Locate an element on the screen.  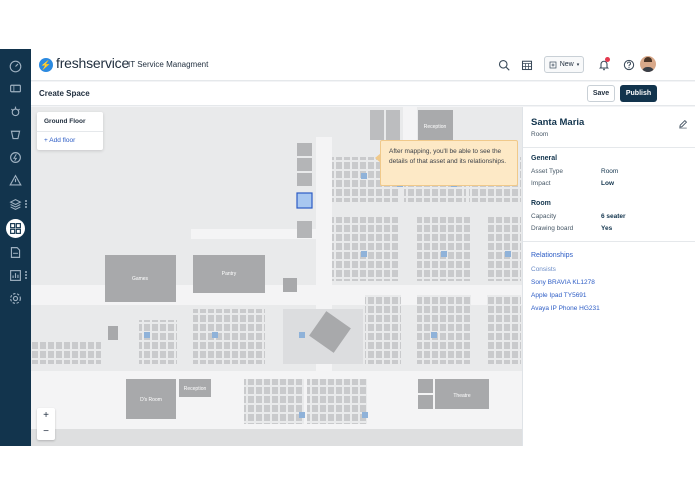
zoom-in-button: + is located at coordinates (46, 416).